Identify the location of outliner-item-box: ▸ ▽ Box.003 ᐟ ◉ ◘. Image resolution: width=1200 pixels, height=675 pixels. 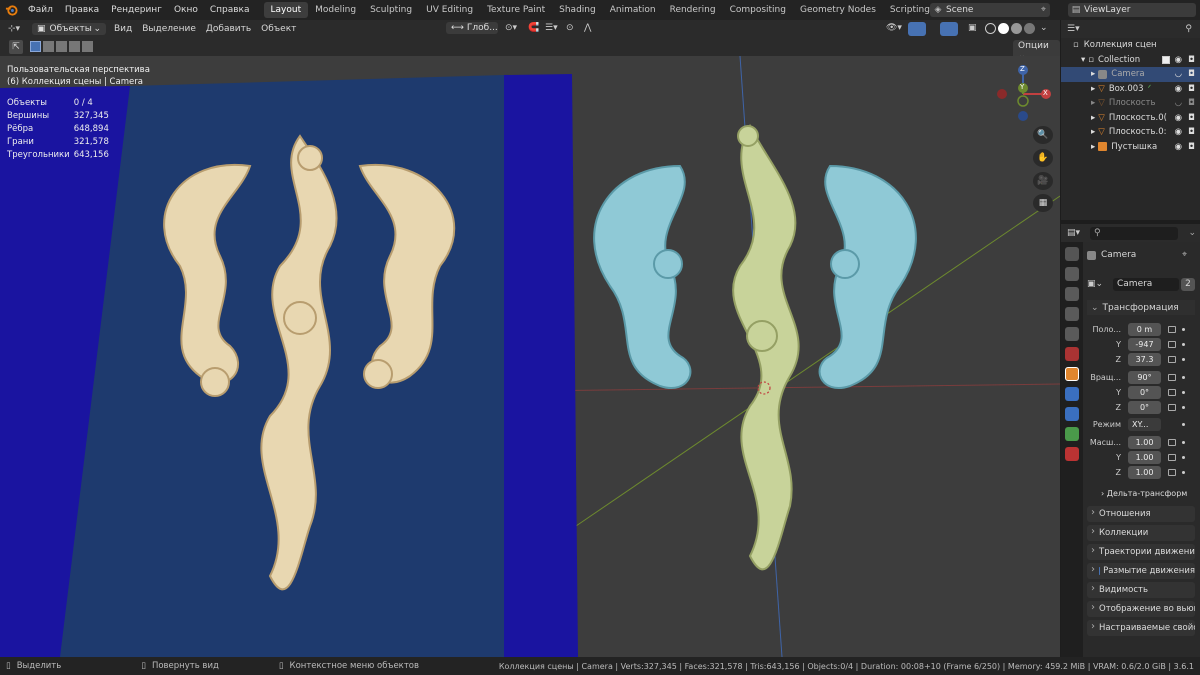
(1130, 89).